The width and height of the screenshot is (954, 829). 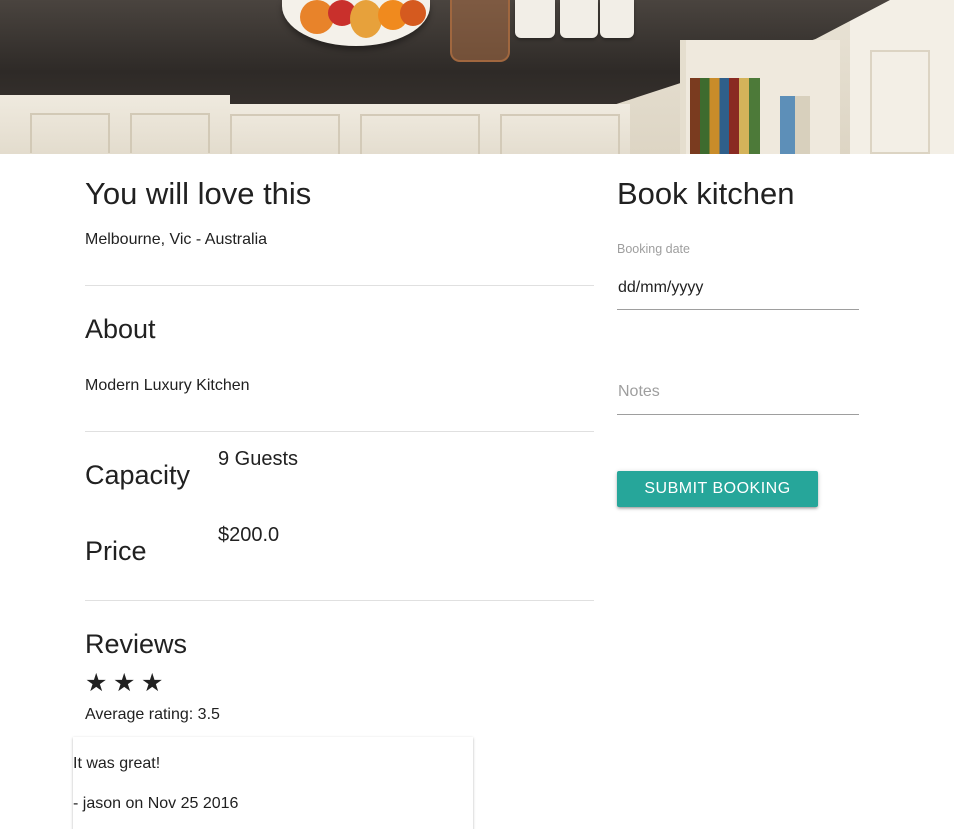 What do you see at coordinates (273, 783) in the screenshot?
I see `review-card: It was great! - jason on Nov 25 2016` at bounding box center [273, 783].